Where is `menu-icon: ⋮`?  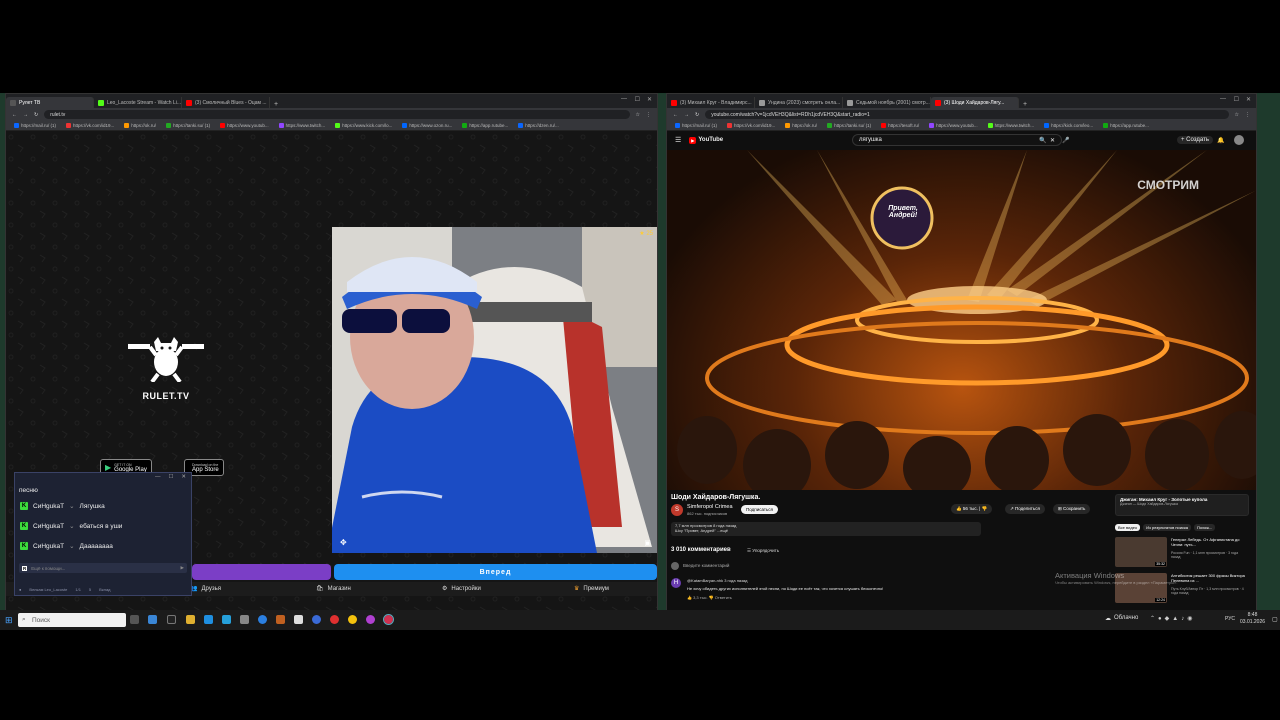 menu-icon: ⋮ is located at coordinates (648, 115).